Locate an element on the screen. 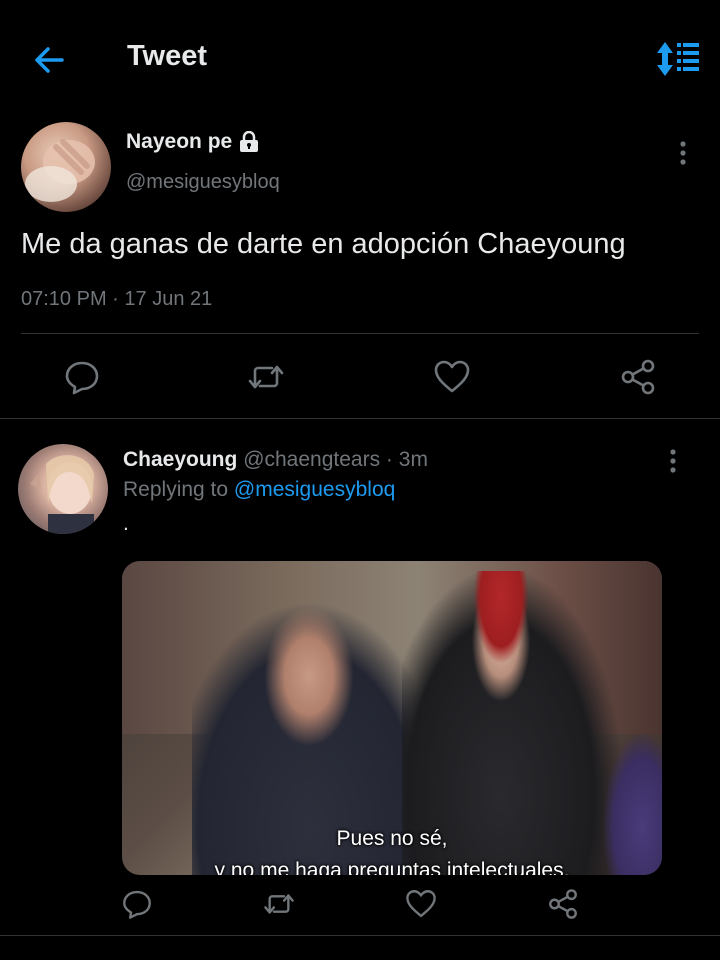 Image resolution: width=720 pixels, height=960 pixels. sort-icon is located at coordinates (677, 59).